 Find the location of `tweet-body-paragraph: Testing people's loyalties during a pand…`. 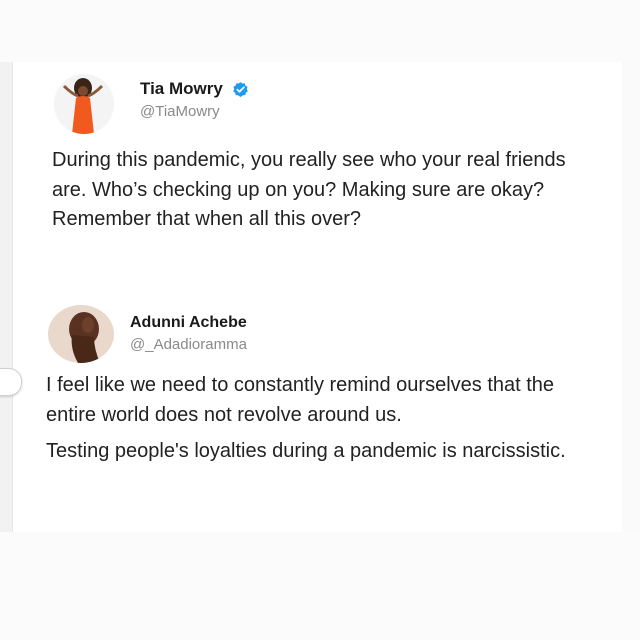

tweet-body-paragraph: Testing people's loyalties during a pand… is located at coordinates (306, 451).